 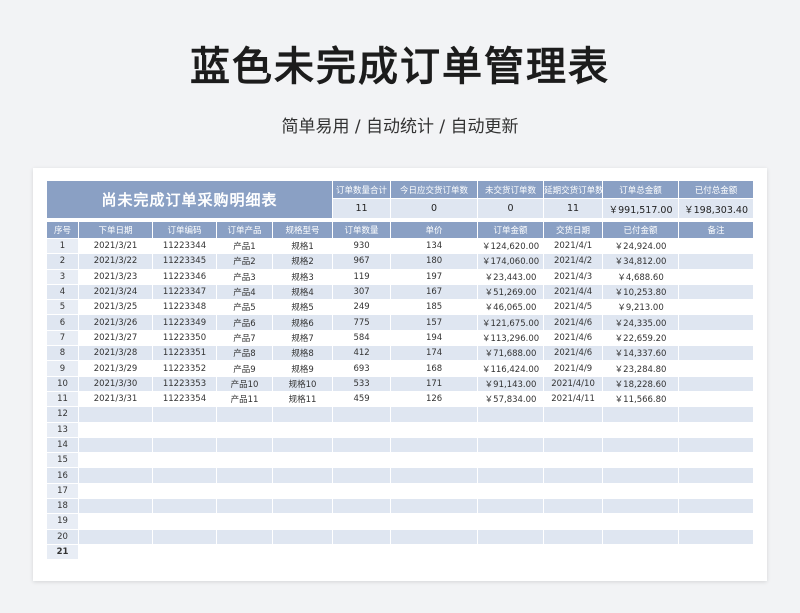 I want to click on table-cell: 412, so click(x=362, y=353).